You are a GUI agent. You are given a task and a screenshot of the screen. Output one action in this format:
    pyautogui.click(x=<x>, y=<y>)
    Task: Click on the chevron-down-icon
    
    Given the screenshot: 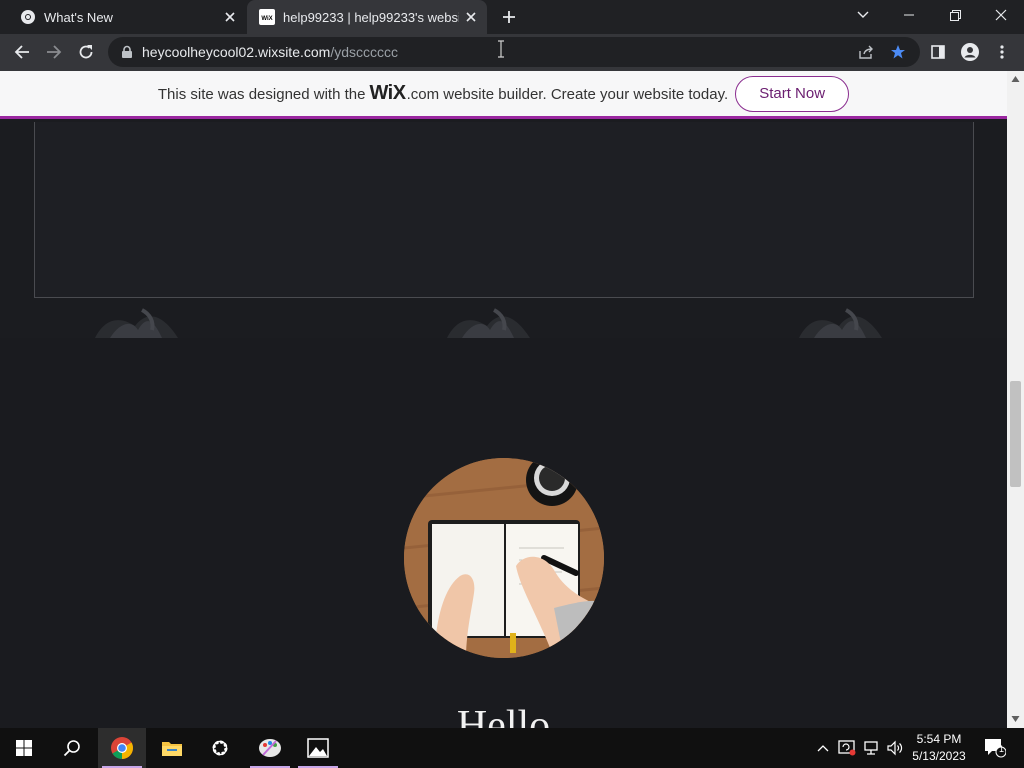 What is the action you would take?
    pyautogui.click(x=863, y=14)
    